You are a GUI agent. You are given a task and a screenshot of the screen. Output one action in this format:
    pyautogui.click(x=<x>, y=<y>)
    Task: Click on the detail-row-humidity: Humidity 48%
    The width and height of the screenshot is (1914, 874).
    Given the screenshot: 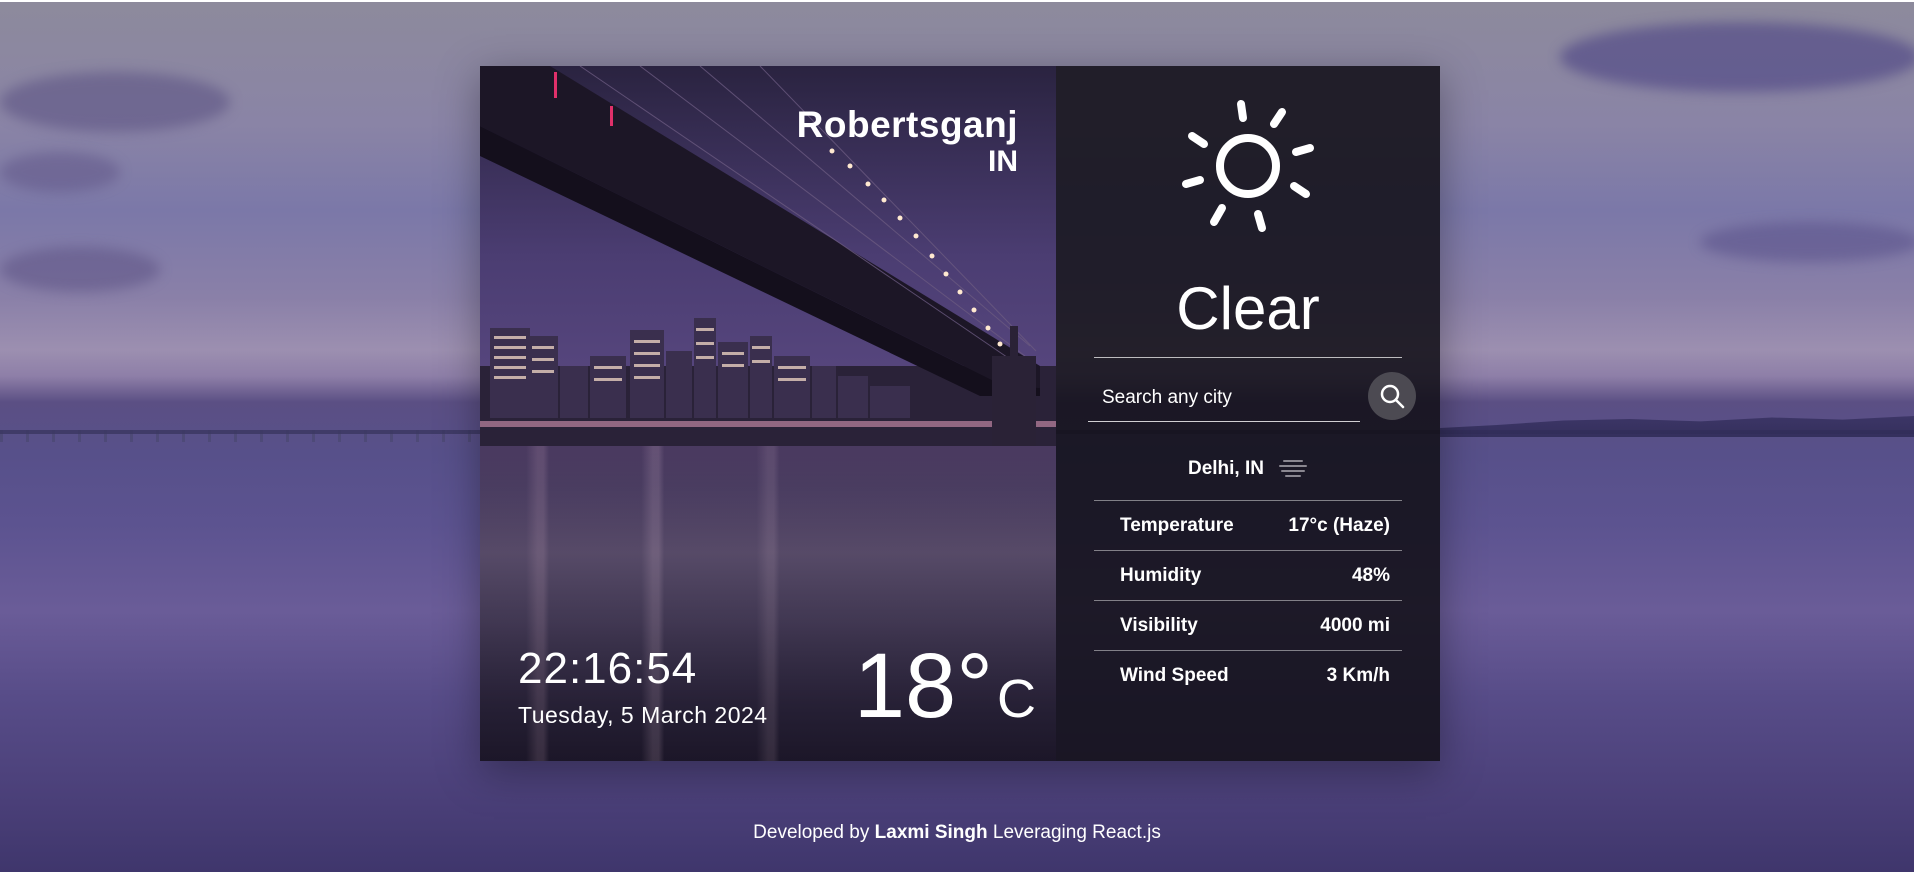 What is the action you would take?
    pyautogui.click(x=1248, y=575)
    